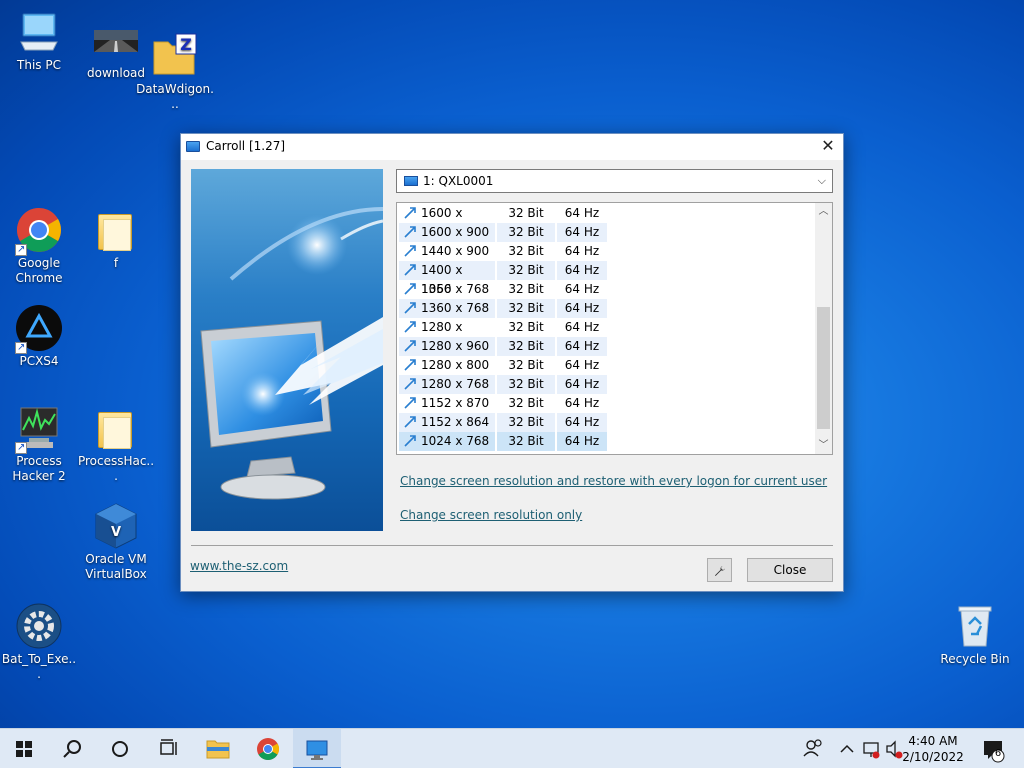  Describe the element at coordinates (823, 445) in the screenshot. I see `scroll-down-icon: ﹀` at that location.